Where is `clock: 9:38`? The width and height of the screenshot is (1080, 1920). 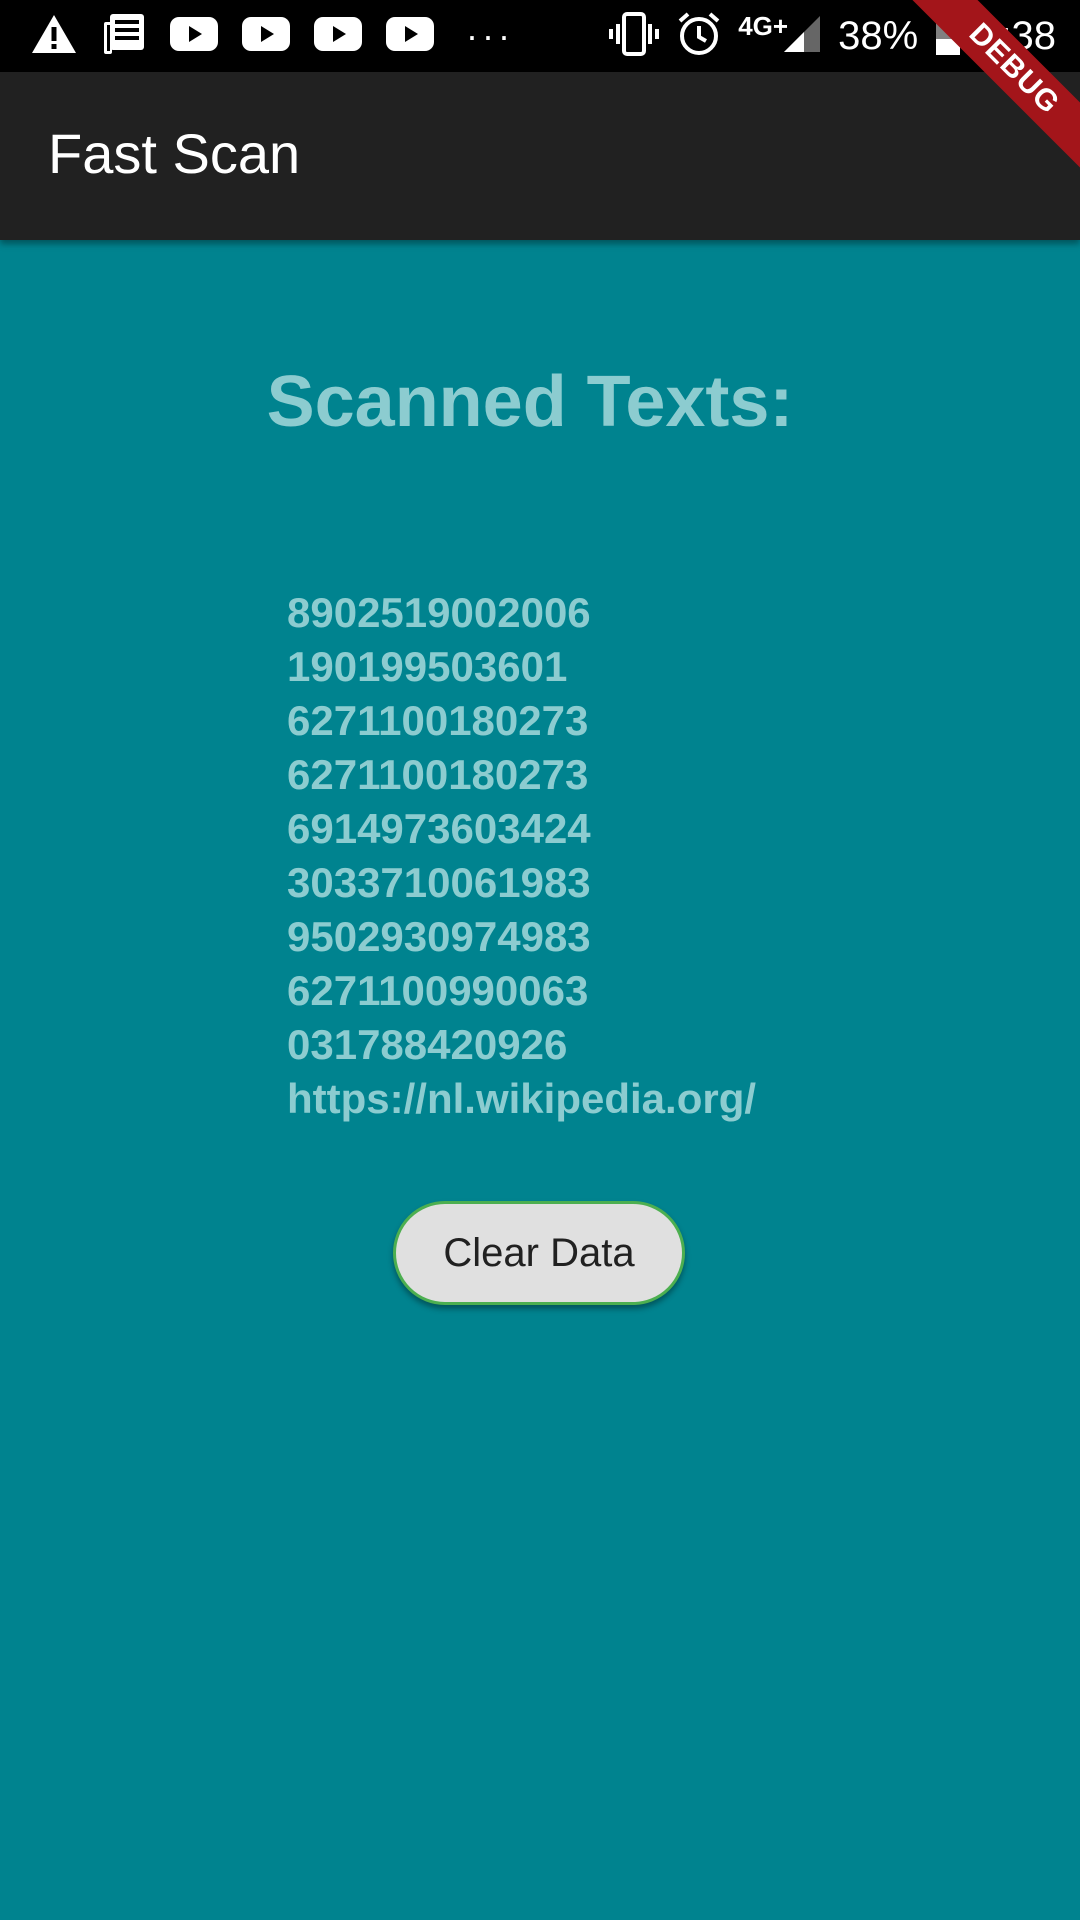 clock: 9:38 is located at coordinates (1017, 36).